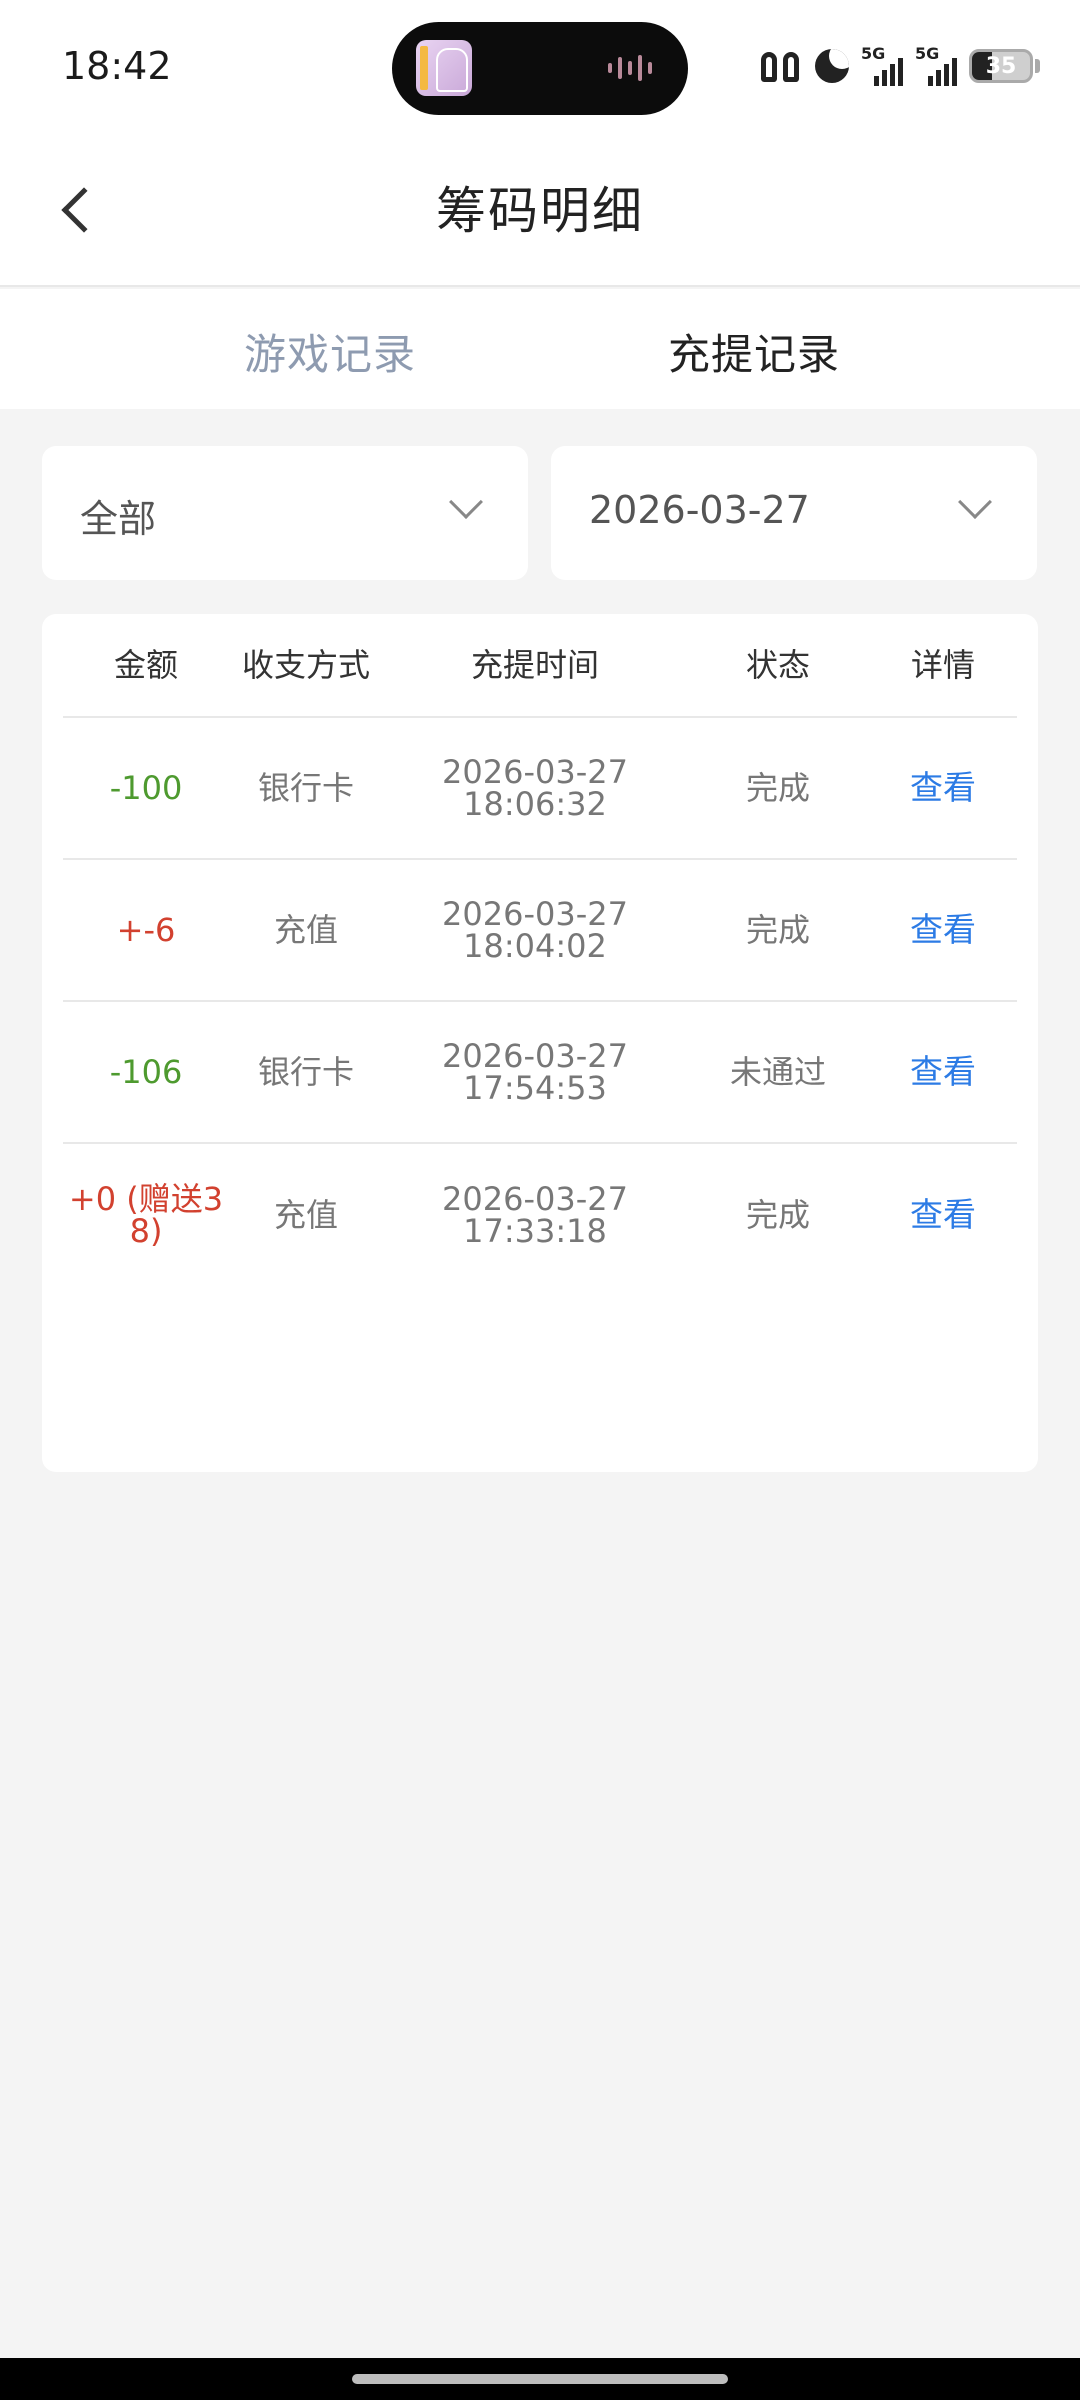 This screenshot has width=1080, height=2400. I want to click on table-row: -100 银行卡 2026-03-27 18:06:32 完成 查看, so click(540, 789).